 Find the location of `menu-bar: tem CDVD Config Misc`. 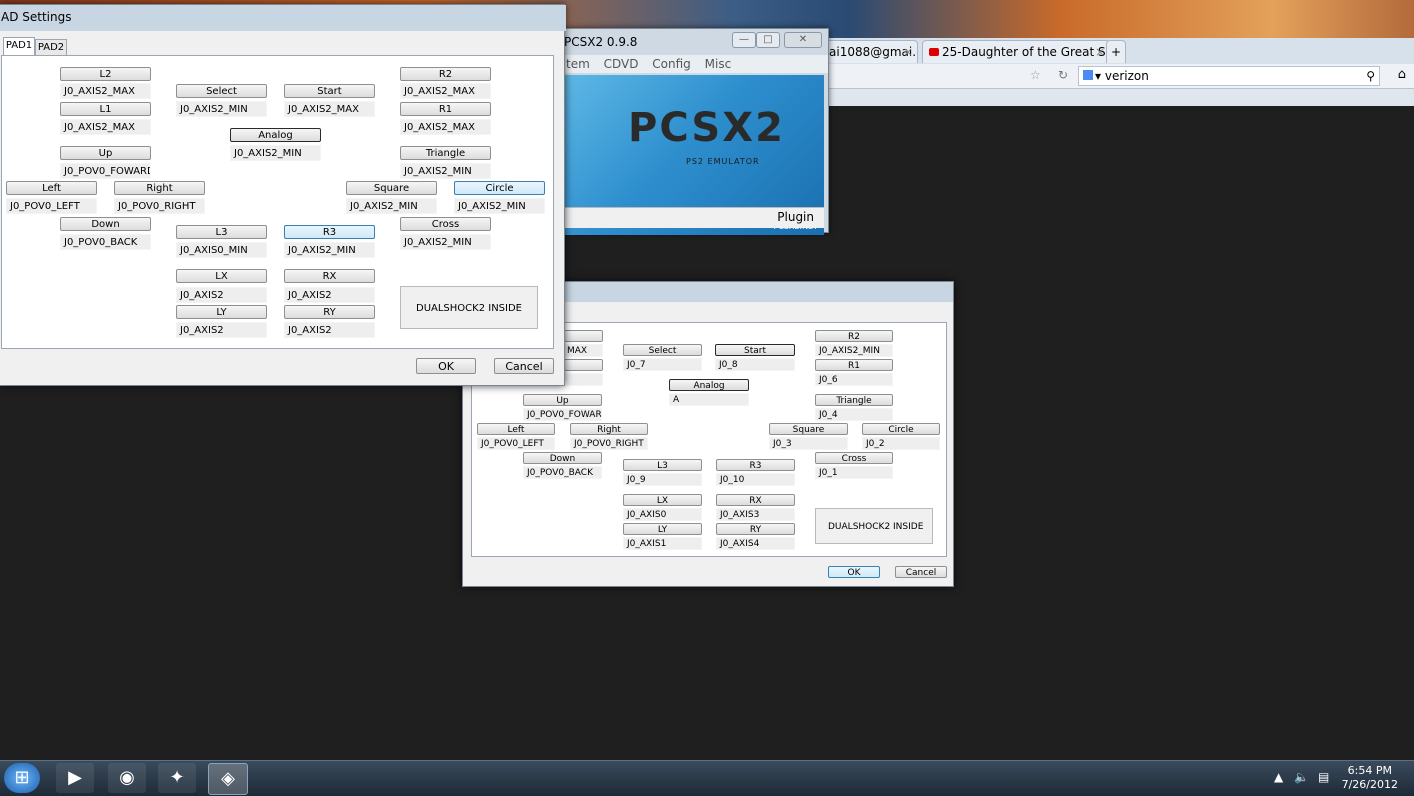

menu-bar: tem CDVD Config Misc is located at coordinates (692, 64).